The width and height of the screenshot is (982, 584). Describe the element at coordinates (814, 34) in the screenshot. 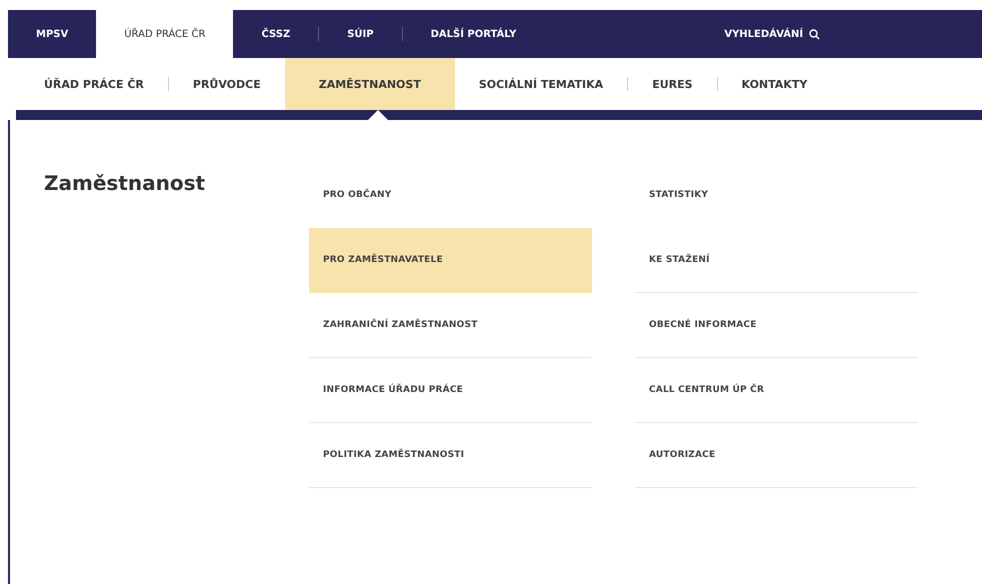

I see `search-icon` at that location.